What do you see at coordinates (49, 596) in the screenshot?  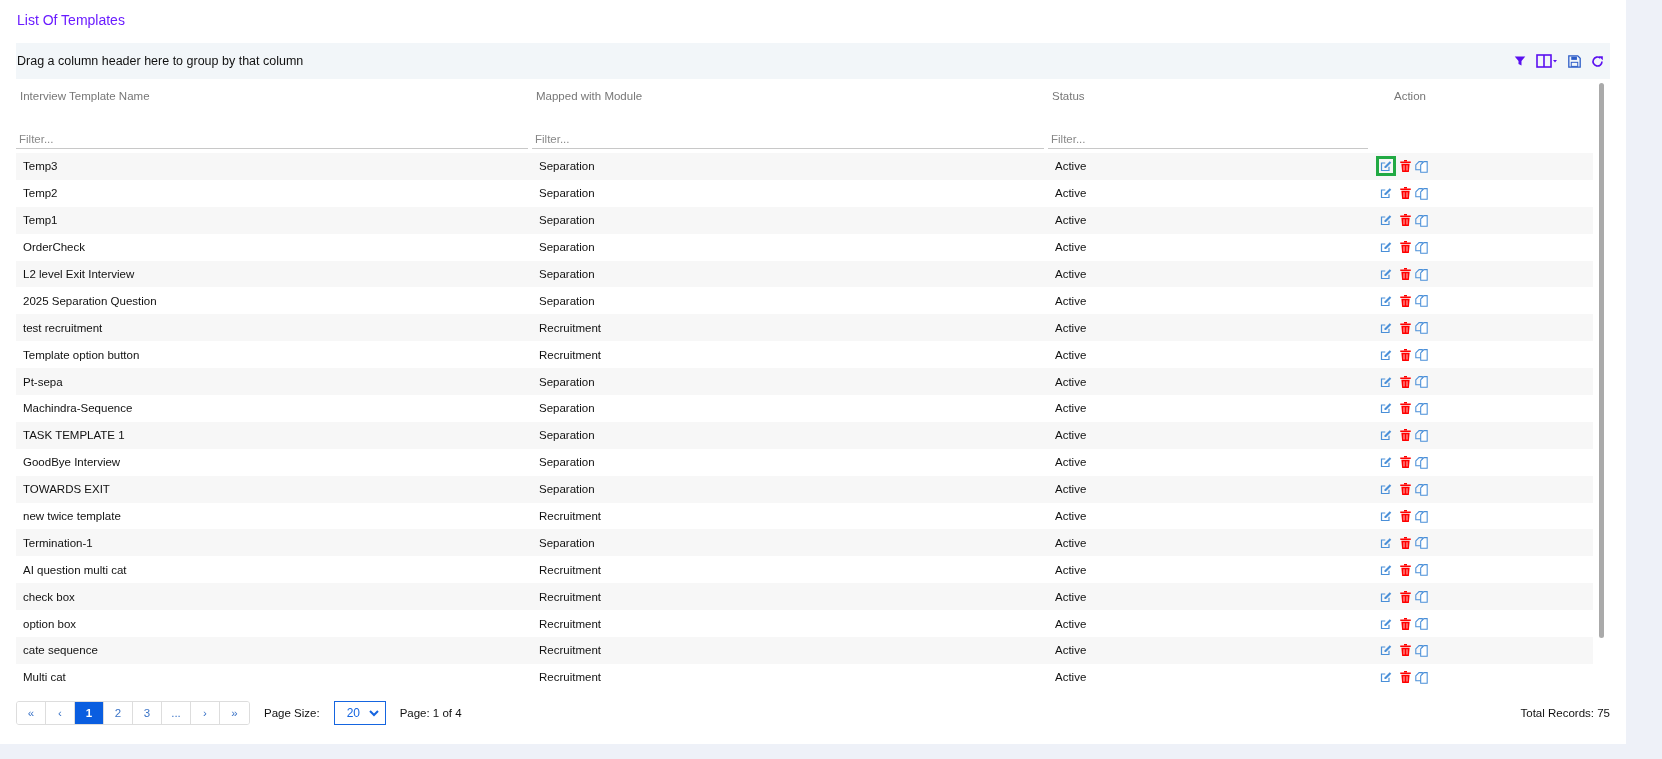 I see `table-cell-text: check box` at bounding box center [49, 596].